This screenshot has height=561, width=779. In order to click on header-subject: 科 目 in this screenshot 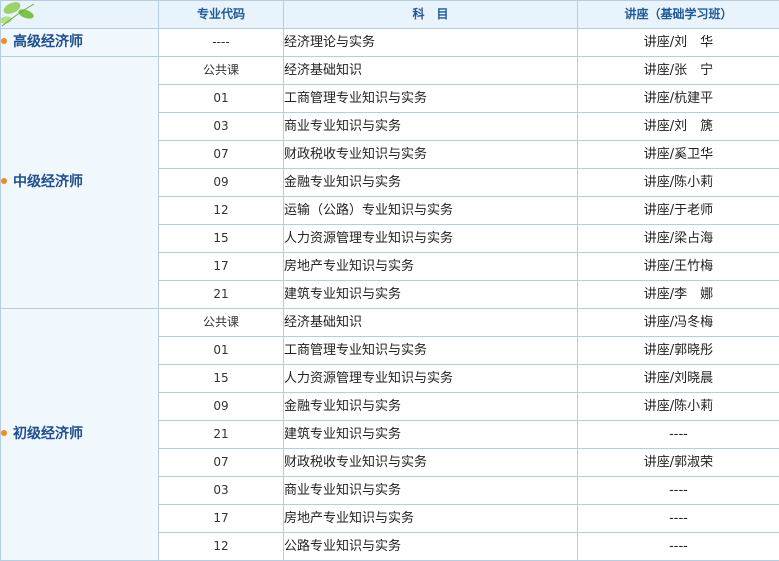, I will do `click(430, 14)`.